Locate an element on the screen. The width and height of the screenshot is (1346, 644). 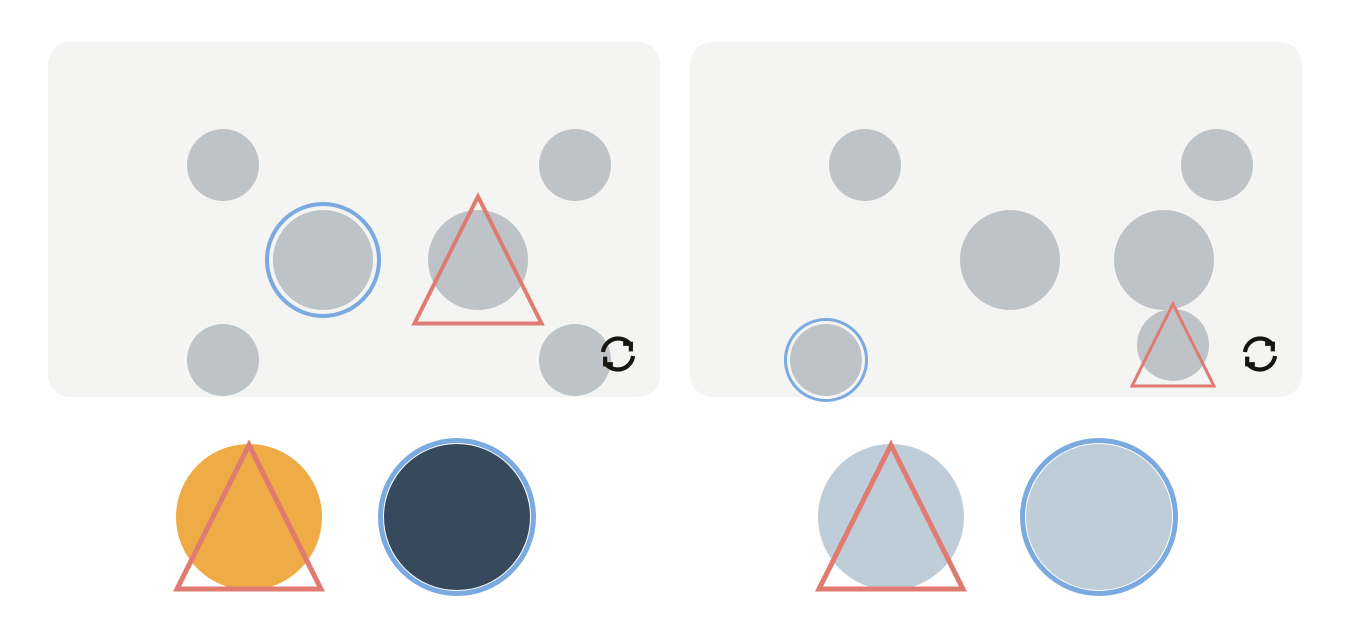
token-ai is located at coordinates (1173, 345).